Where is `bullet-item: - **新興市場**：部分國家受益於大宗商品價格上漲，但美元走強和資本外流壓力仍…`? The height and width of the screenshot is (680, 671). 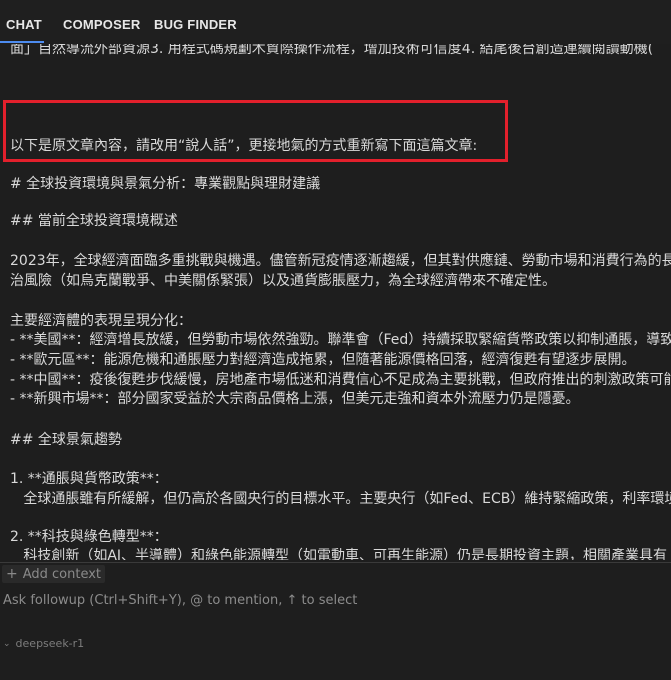 bullet-item: - **新興市場**：部分國家受益於大宗商品價格上漲，但美元走強和資本外流壓力仍… is located at coordinates (295, 399).